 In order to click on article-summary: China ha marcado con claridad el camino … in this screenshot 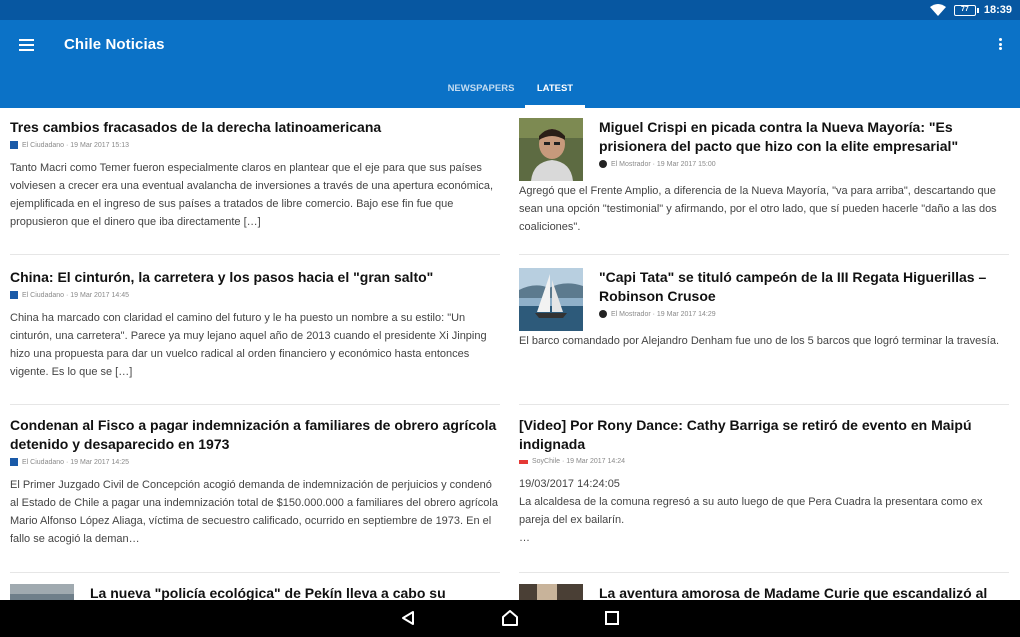, I will do `click(248, 345)`.